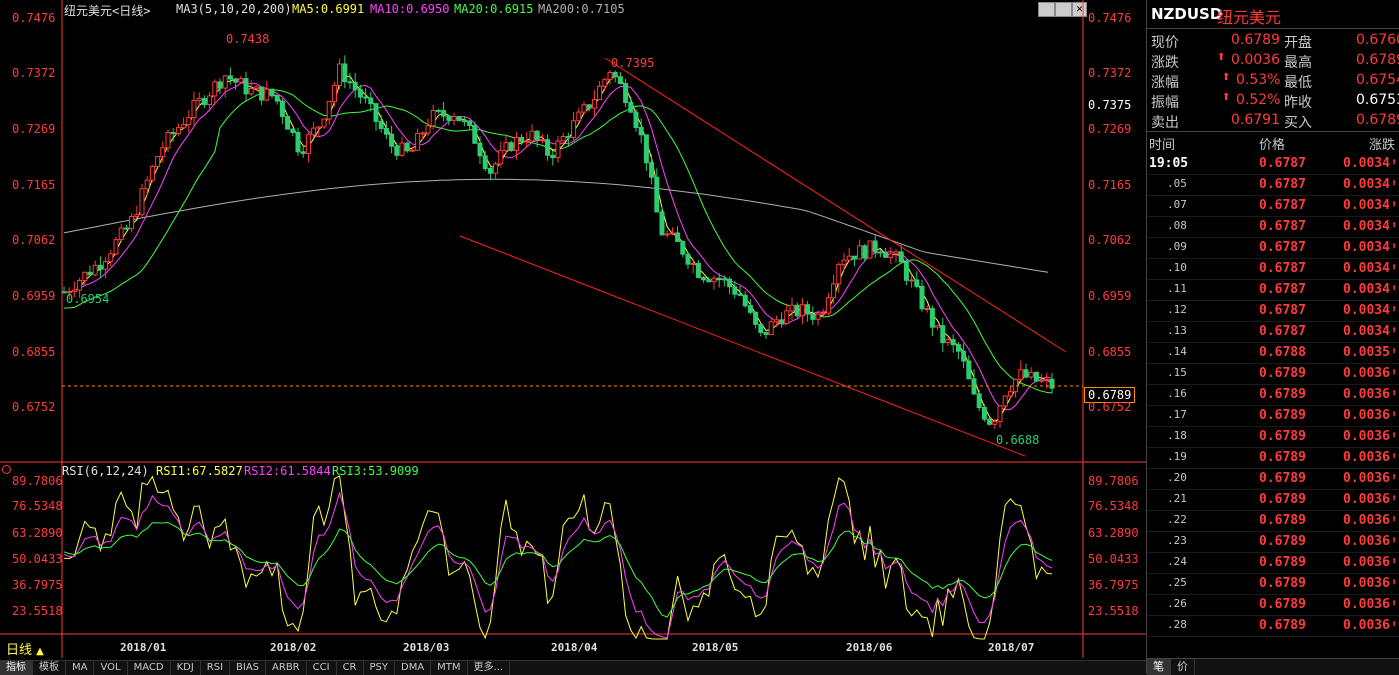  Describe the element at coordinates (1273, 185) in the screenshot. I see `tick-row: .05 0.6787 0.0034 ⬆` at that location.